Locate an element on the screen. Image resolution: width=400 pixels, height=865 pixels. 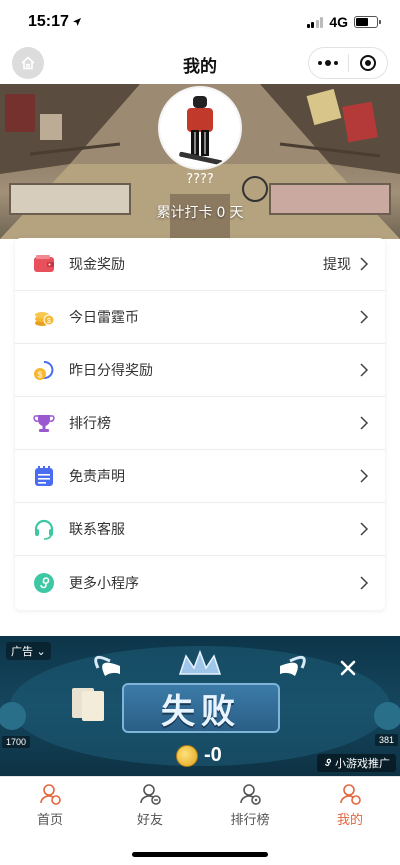
close-miniprogram-button is located at coordinates (368, 63).